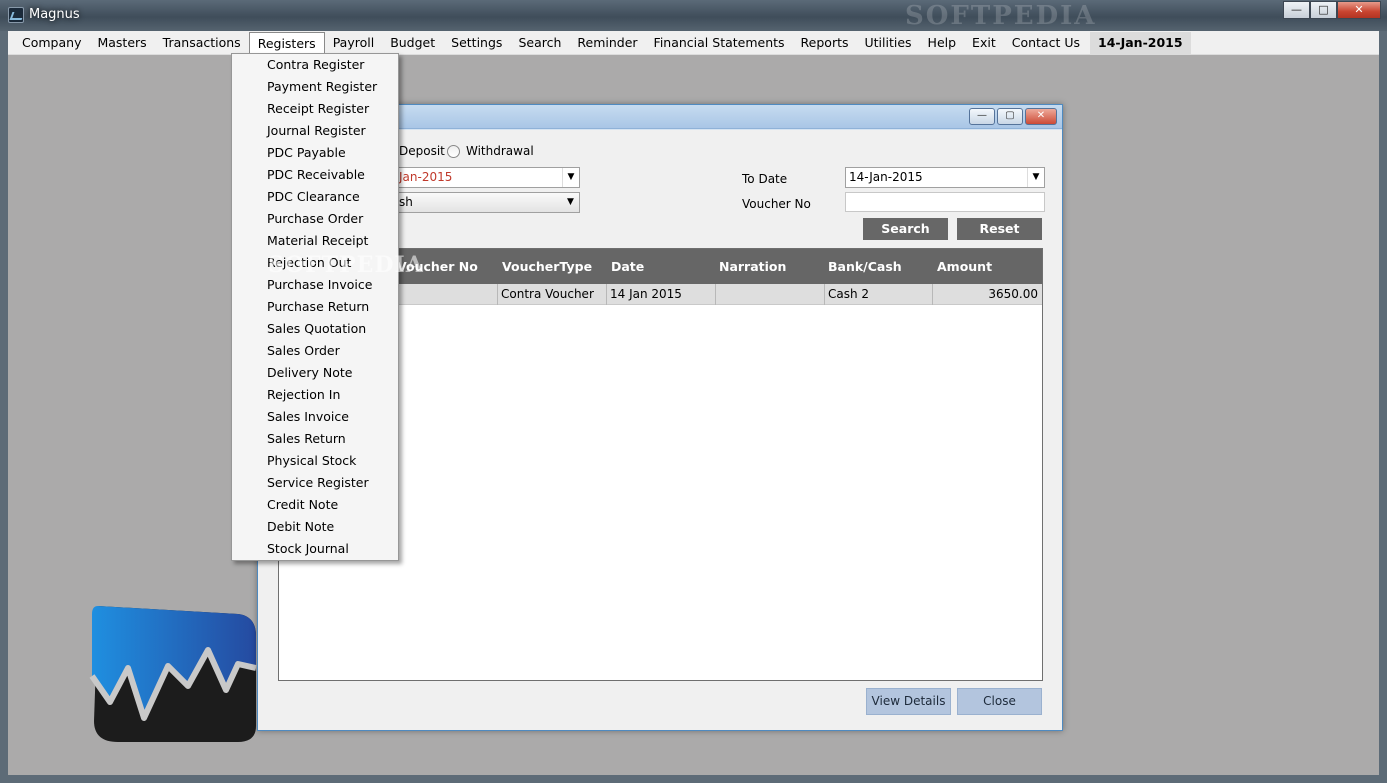  I want to click on column-voucher-type: VoucherType, so click(547, 266).